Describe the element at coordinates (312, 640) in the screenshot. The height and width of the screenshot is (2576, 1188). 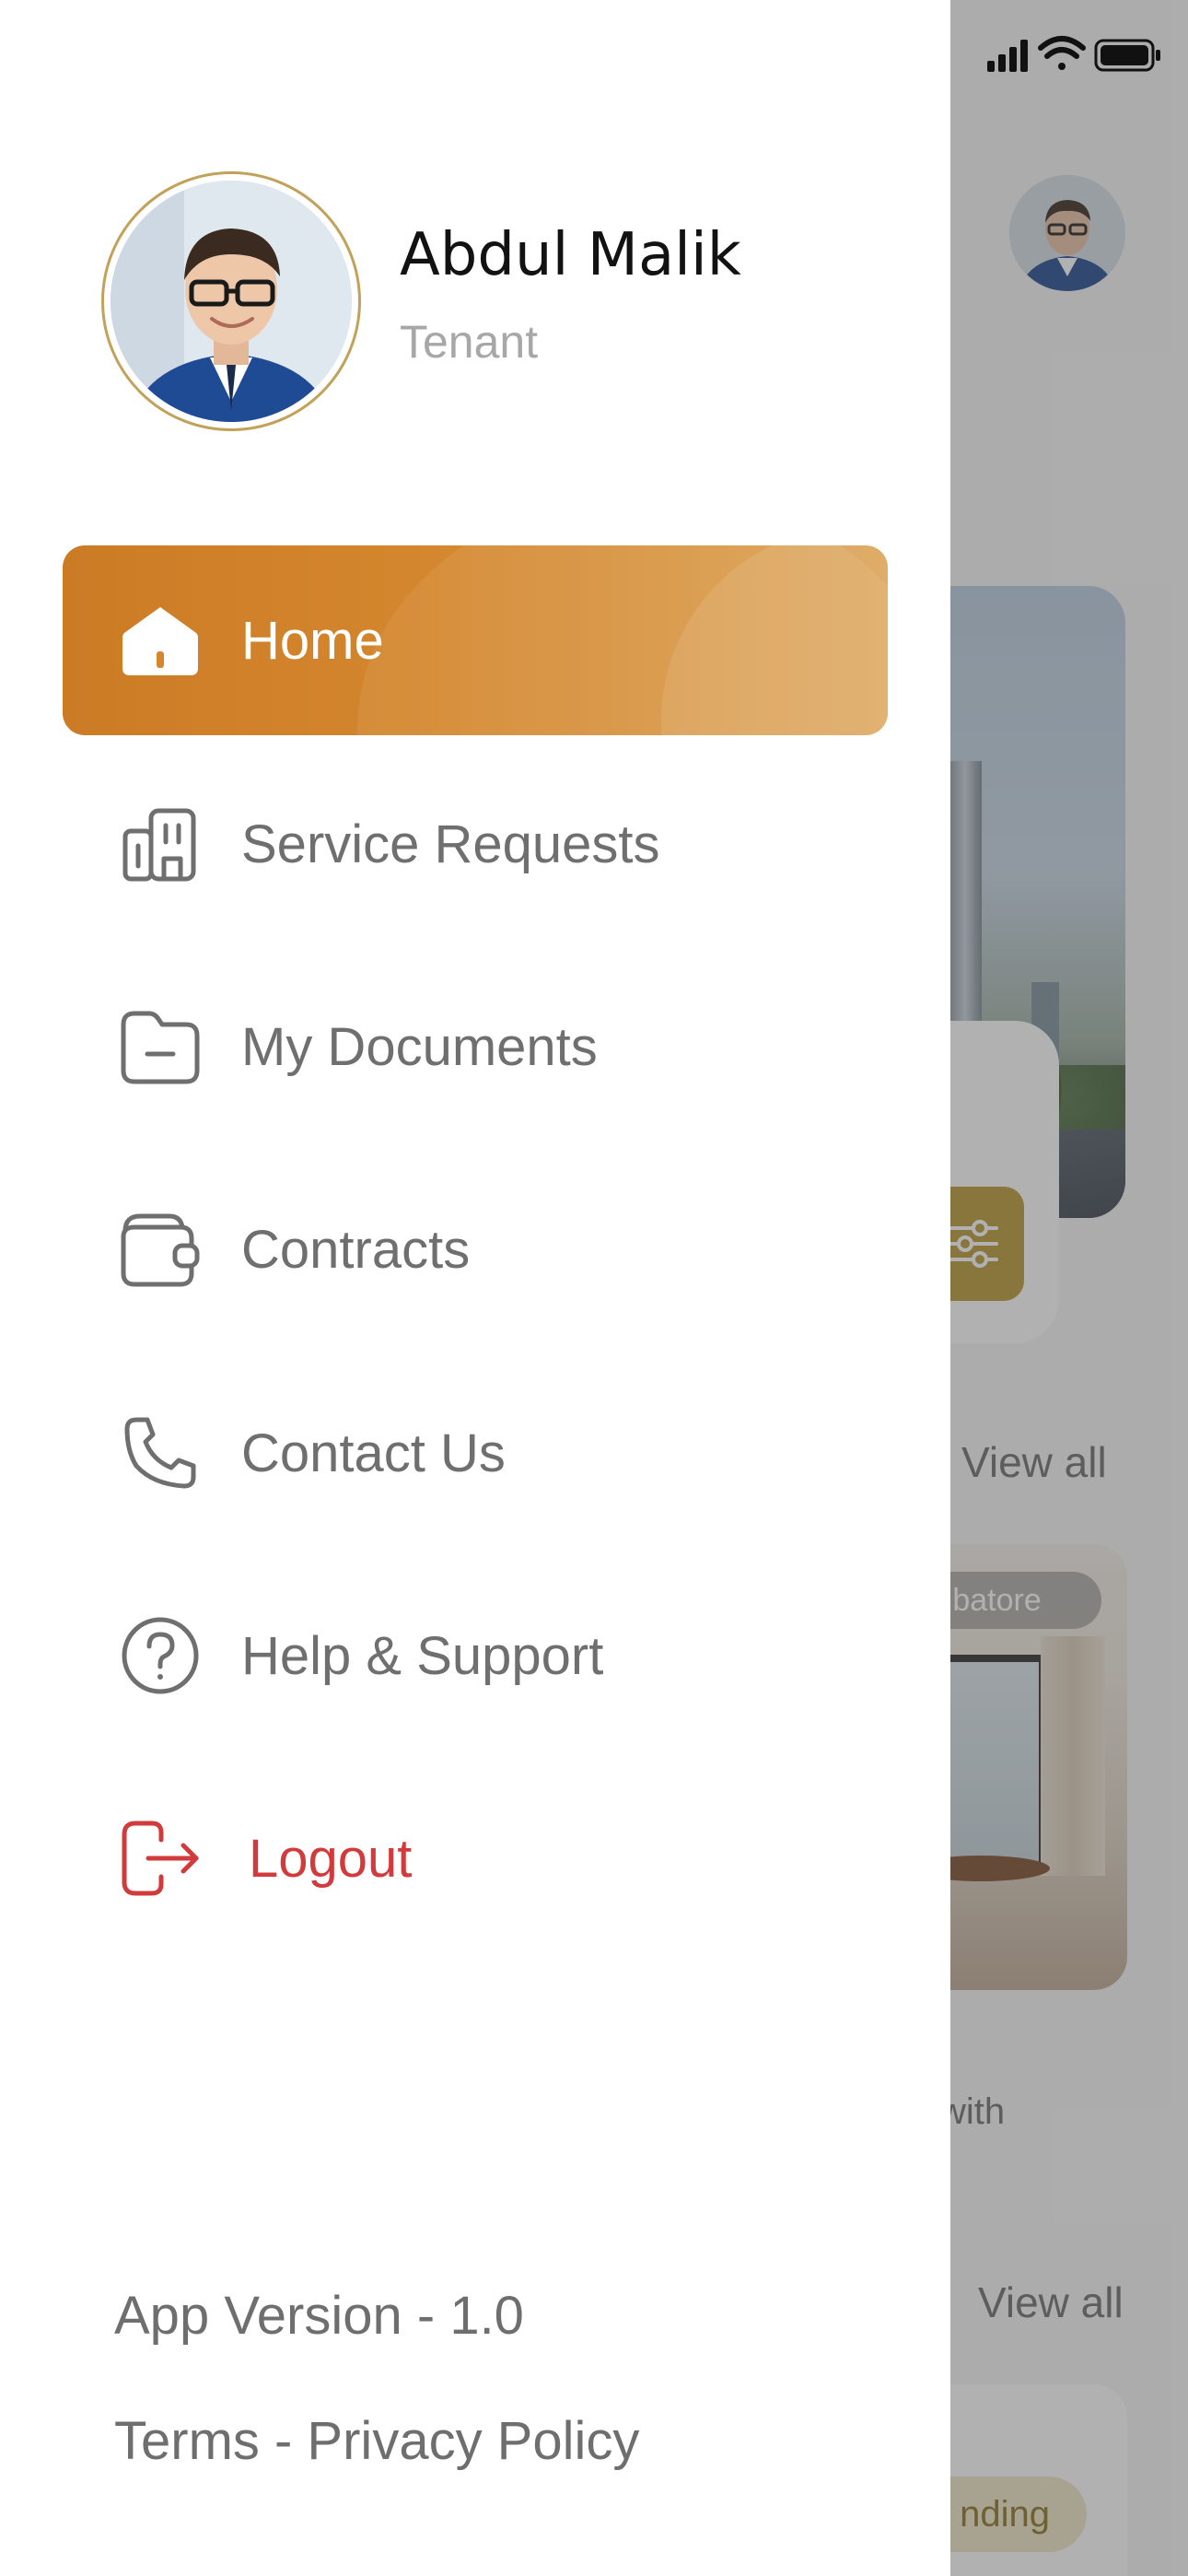
I see `menu-item-label: Home` at that location.